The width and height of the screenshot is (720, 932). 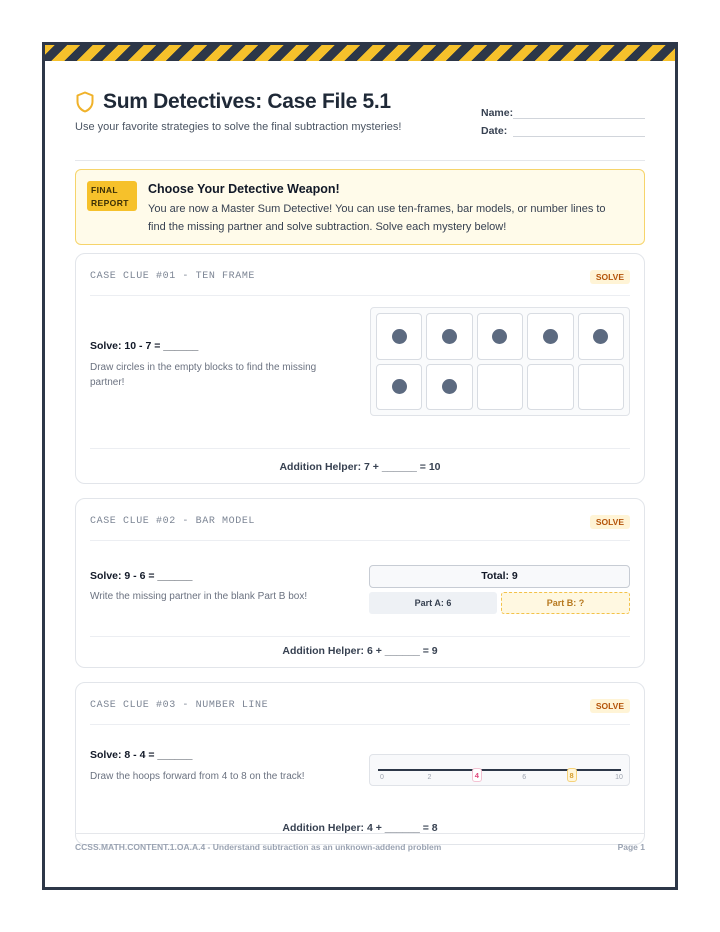 What do you see at coordinates (110, 203) in the screenshot?
I see `badge-line-2: REPORT` at bounding box center [110, 203].